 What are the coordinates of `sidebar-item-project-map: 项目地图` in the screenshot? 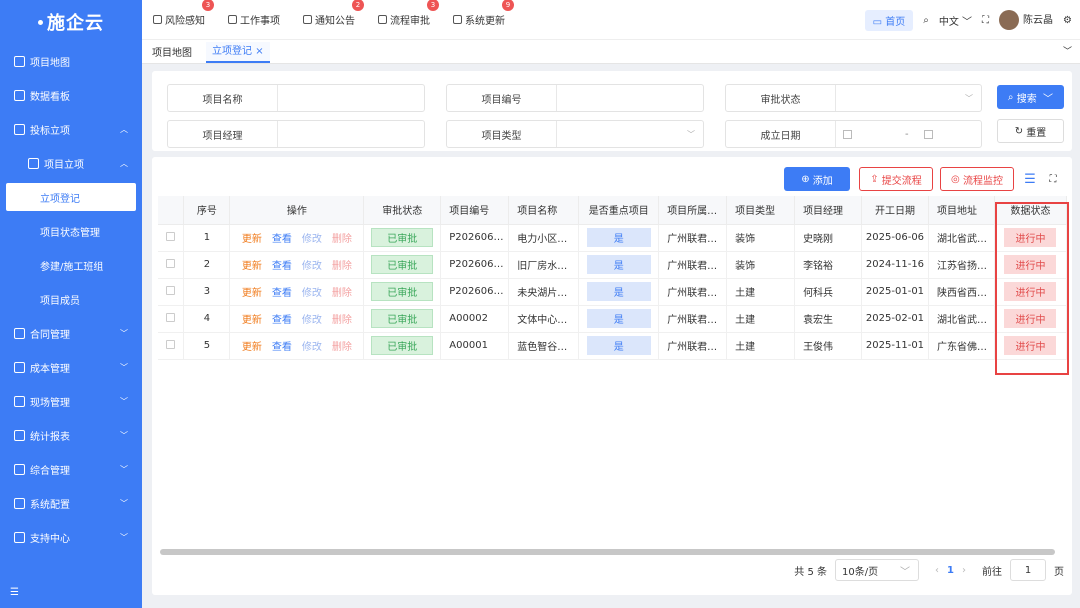 It's located at (71, 61).